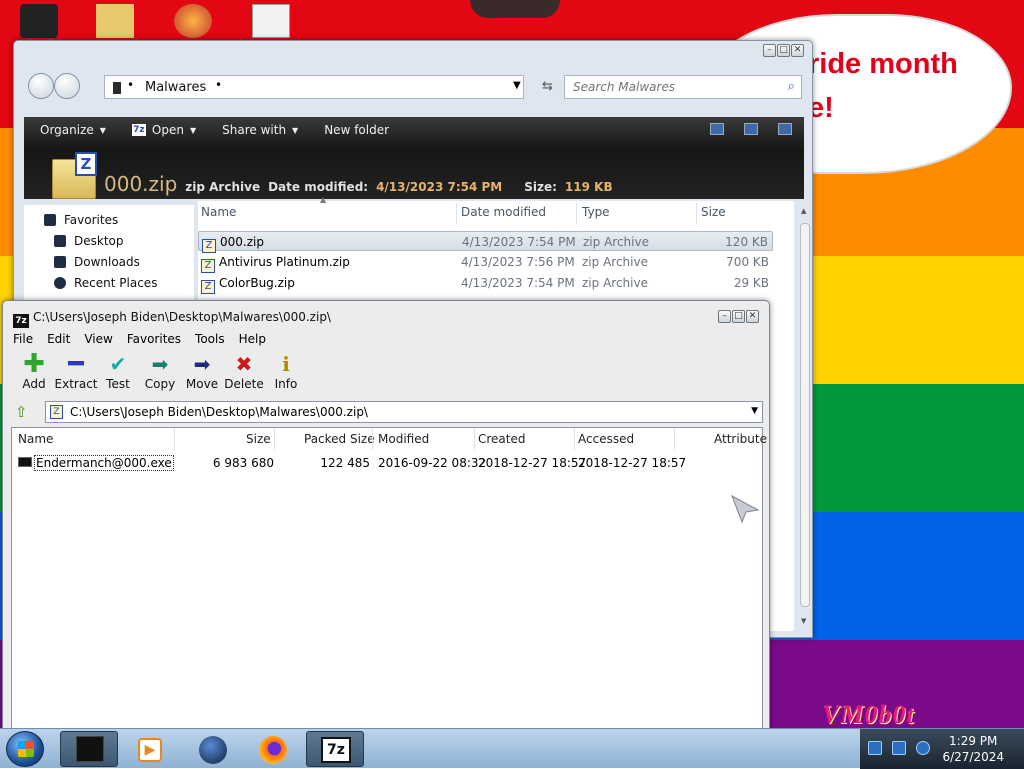  I want to click on taskbar-ie, so click(213, 749).